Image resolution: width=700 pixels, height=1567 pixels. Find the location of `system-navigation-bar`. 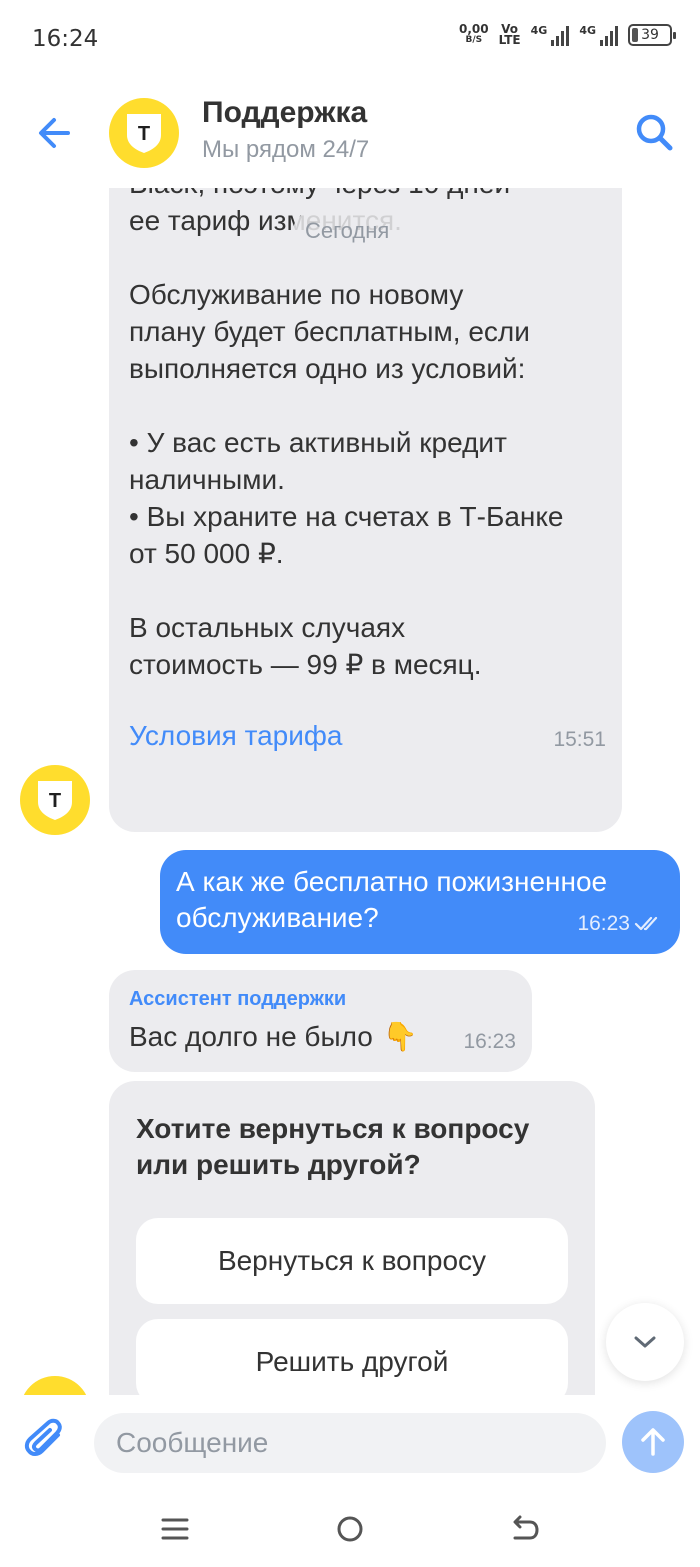

system-navigation-bar is located at coordinates (350, 1531).